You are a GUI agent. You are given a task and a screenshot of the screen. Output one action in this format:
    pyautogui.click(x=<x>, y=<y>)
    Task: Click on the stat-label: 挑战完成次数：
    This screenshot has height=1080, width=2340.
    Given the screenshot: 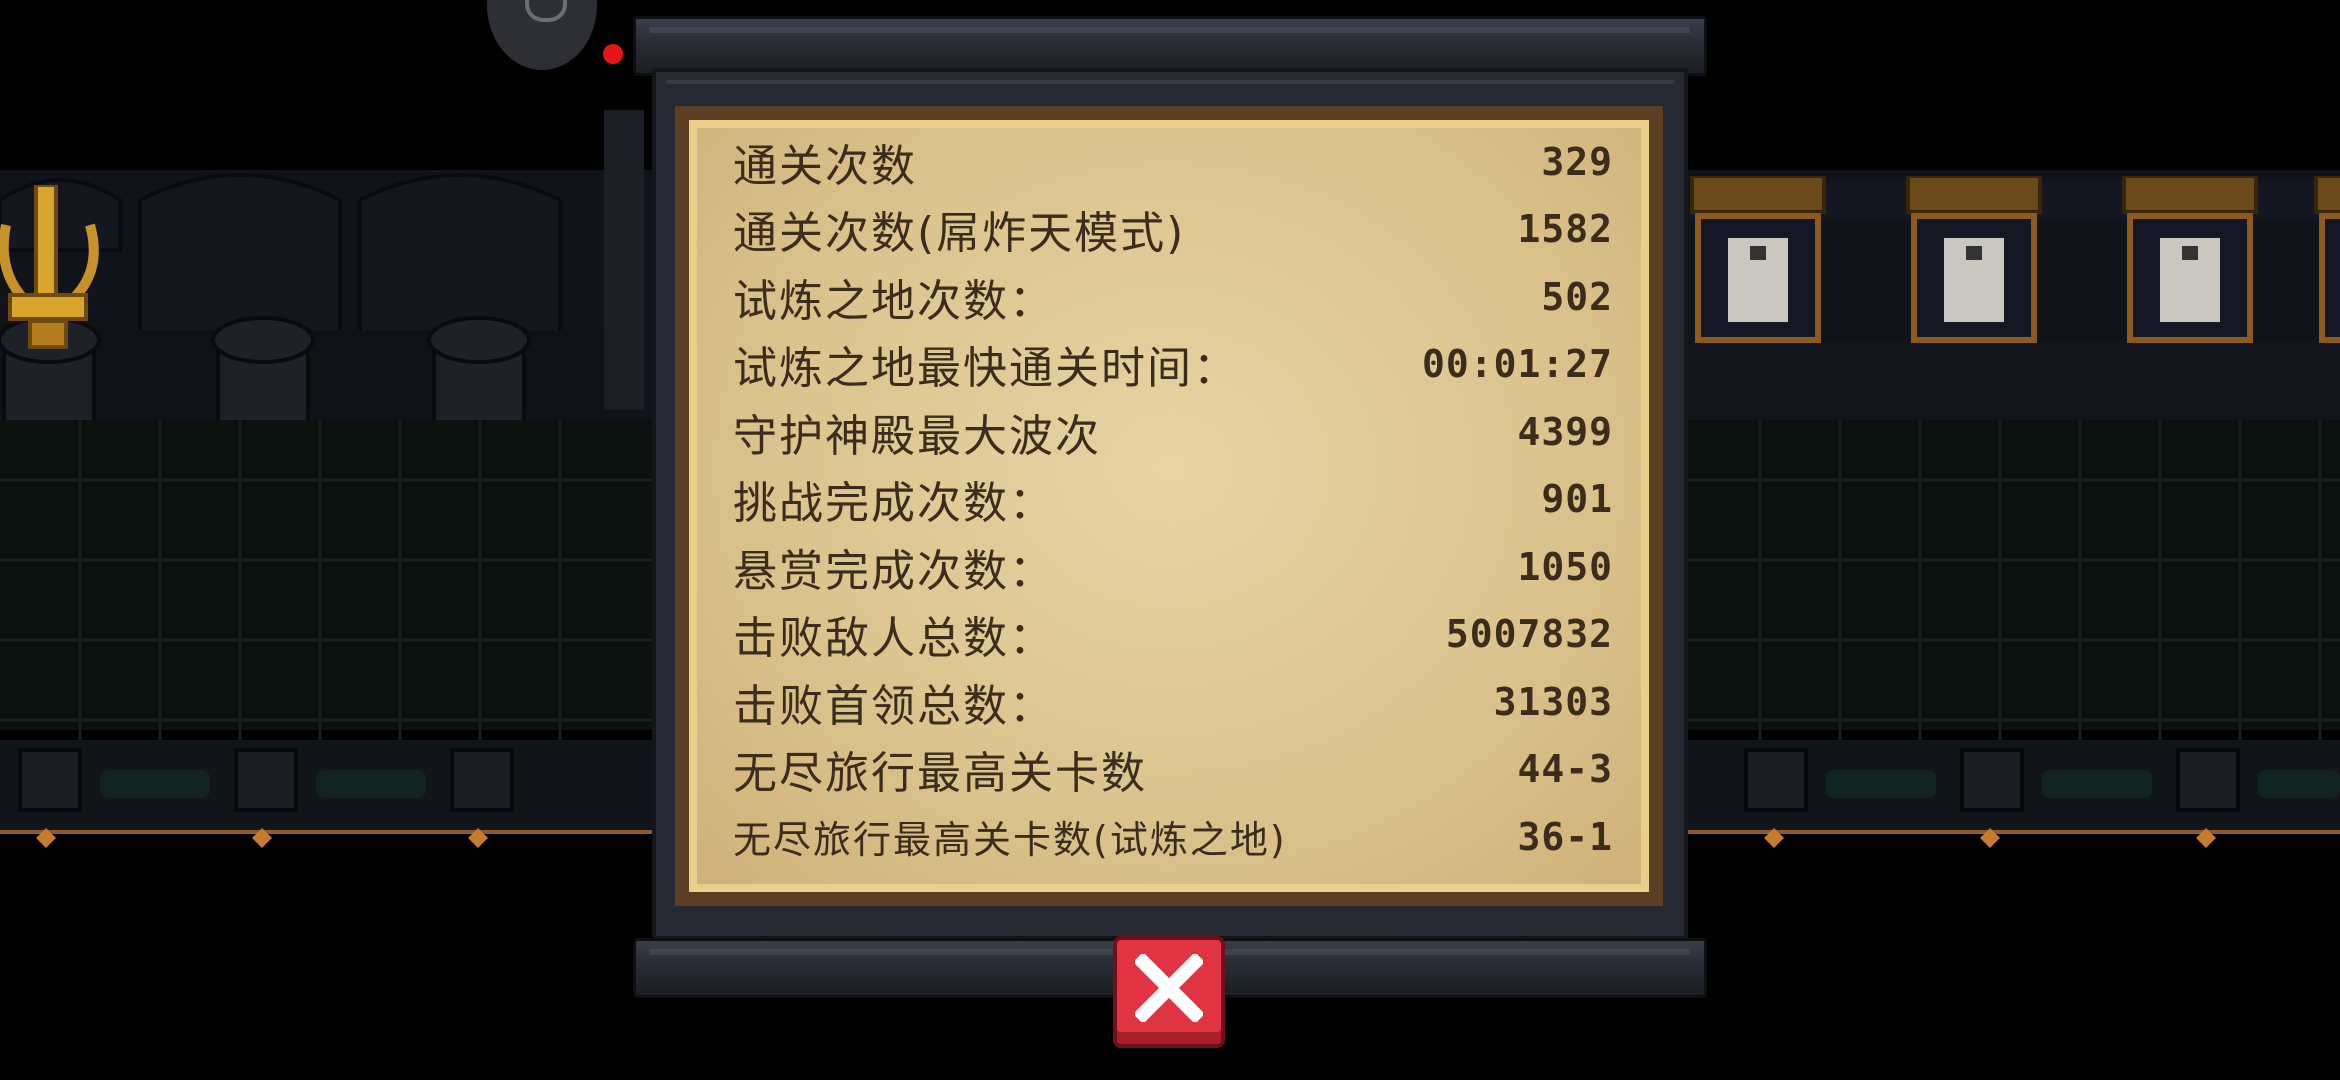 What is the action you would take?
    pyautogui.click(x=894, y=504)
    